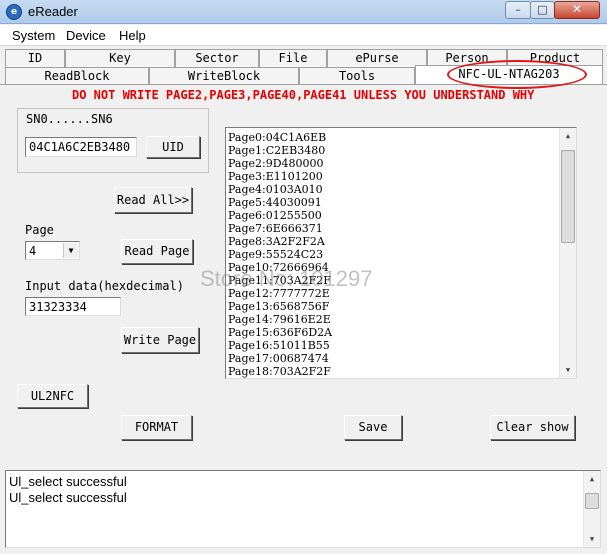 The height and width of the screenshot is (554, 607). Describe the element at coordinates (577, 10) in the screenshot. I see `close-button: ✕` at that location.